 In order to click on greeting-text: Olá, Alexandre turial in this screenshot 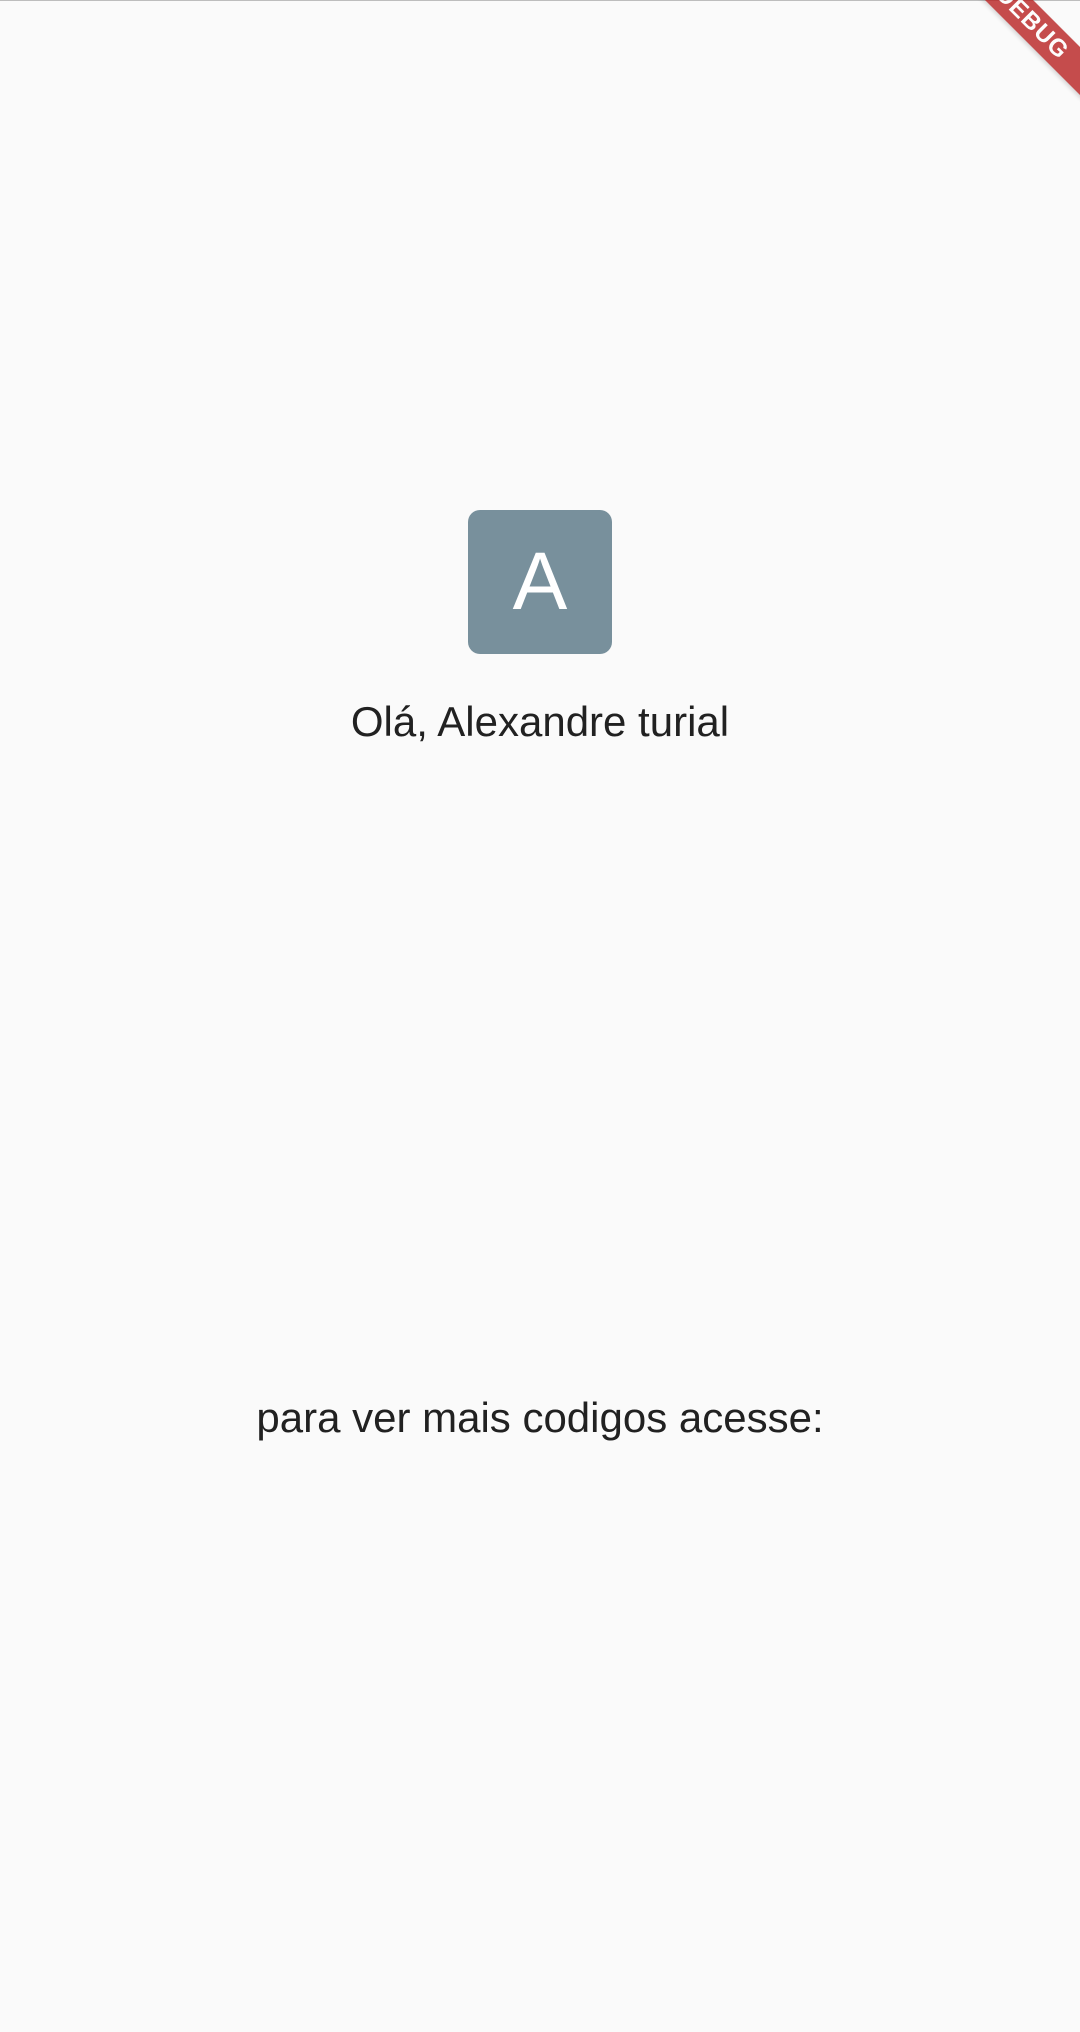, I will do `click(540, 721)`.